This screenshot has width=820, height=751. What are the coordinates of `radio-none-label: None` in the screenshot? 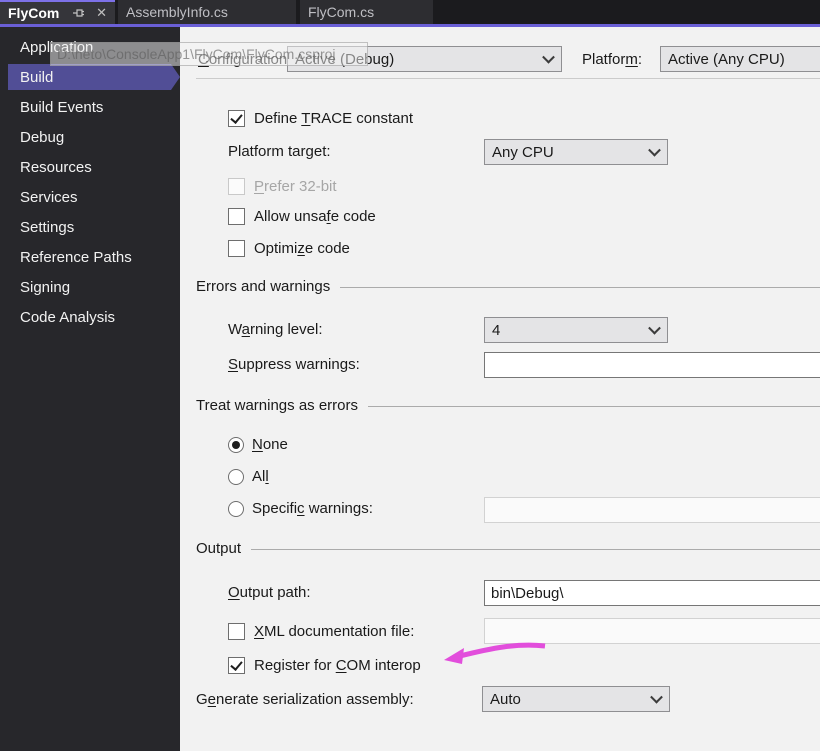 It's located at (270, 445).